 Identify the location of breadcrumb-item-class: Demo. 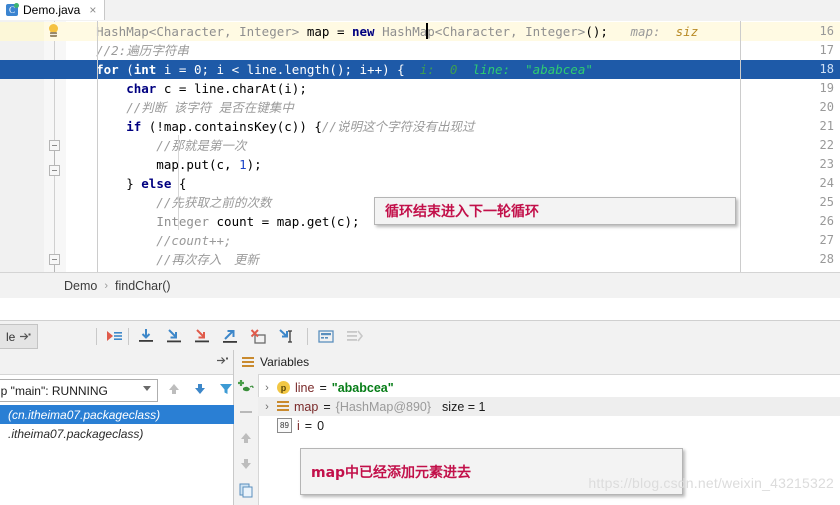
(80, 286).